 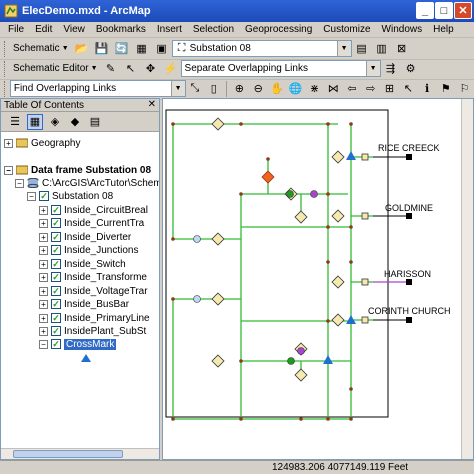 What do you see at coordinates (444, 10) in the screenshot?
I see `maximize-button: □` at bounding box center [444, 10].